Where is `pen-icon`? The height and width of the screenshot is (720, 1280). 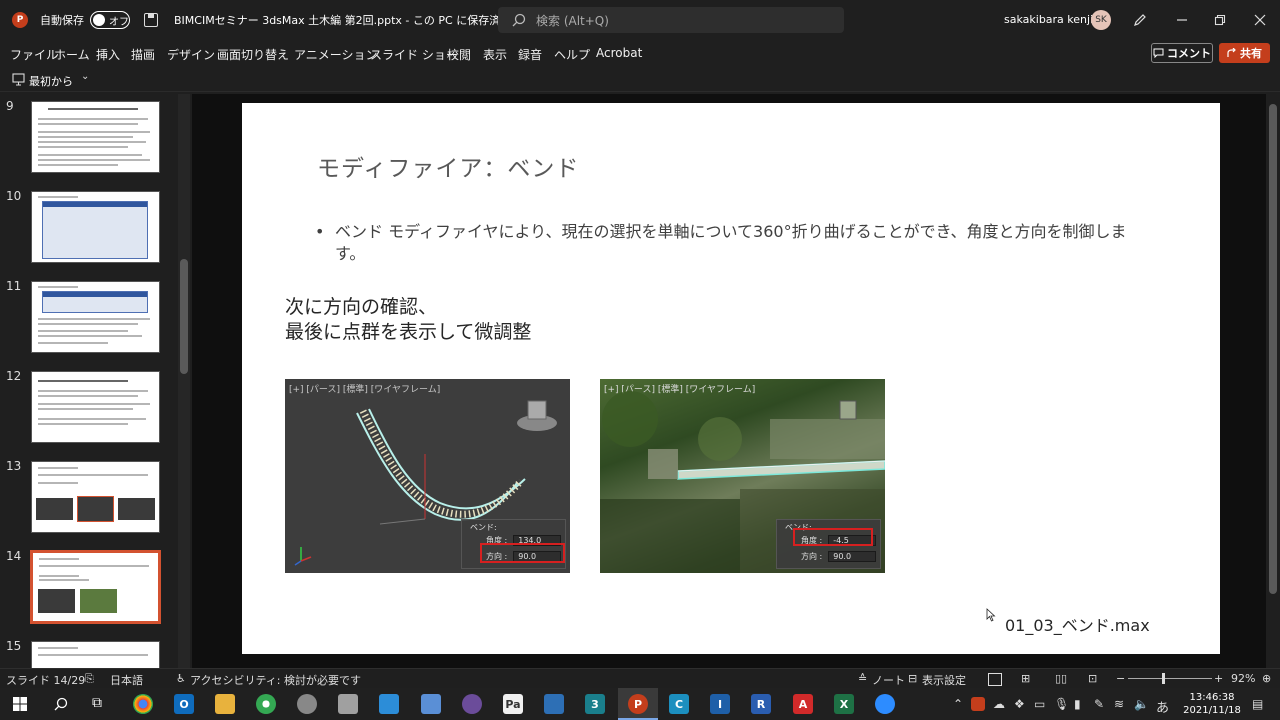
pen-icon is located at coordinates (1140, 20).